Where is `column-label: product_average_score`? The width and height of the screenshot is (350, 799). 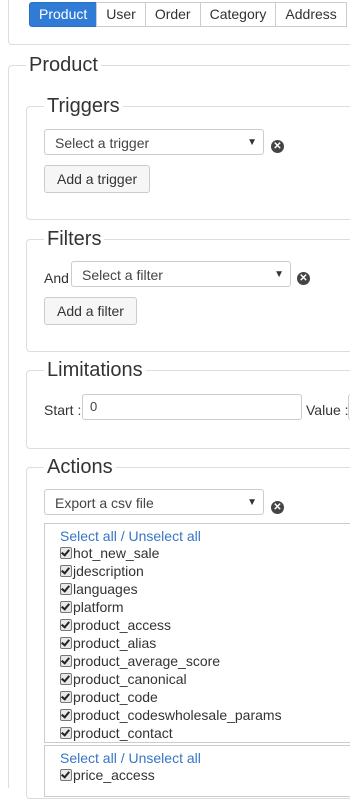
column-label: product_average_score is located at coordinates (147, 661).